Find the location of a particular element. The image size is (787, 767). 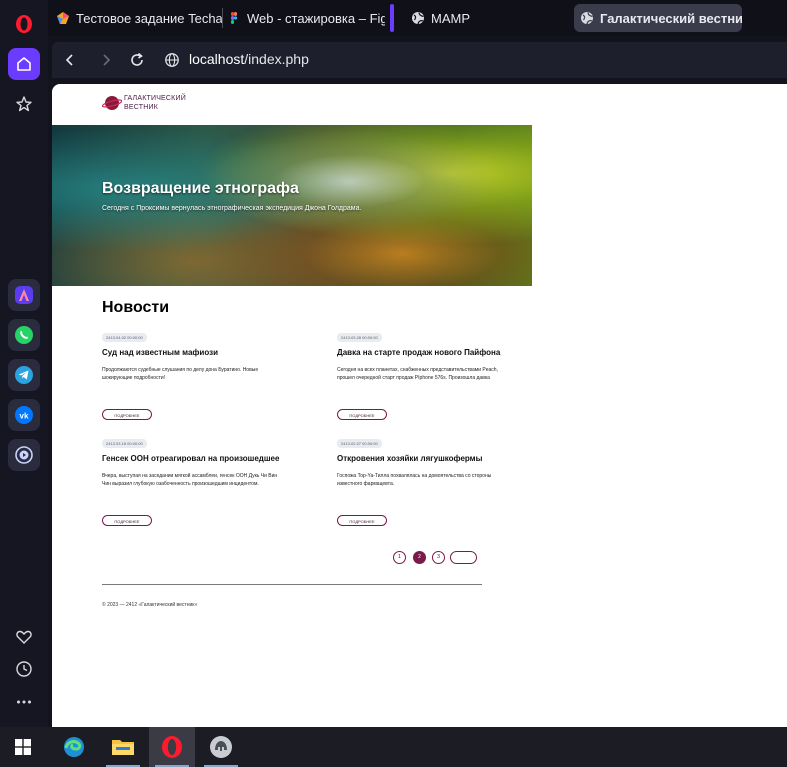

hero-title: Возвращение этнографа is located at coordinates (200, 188).